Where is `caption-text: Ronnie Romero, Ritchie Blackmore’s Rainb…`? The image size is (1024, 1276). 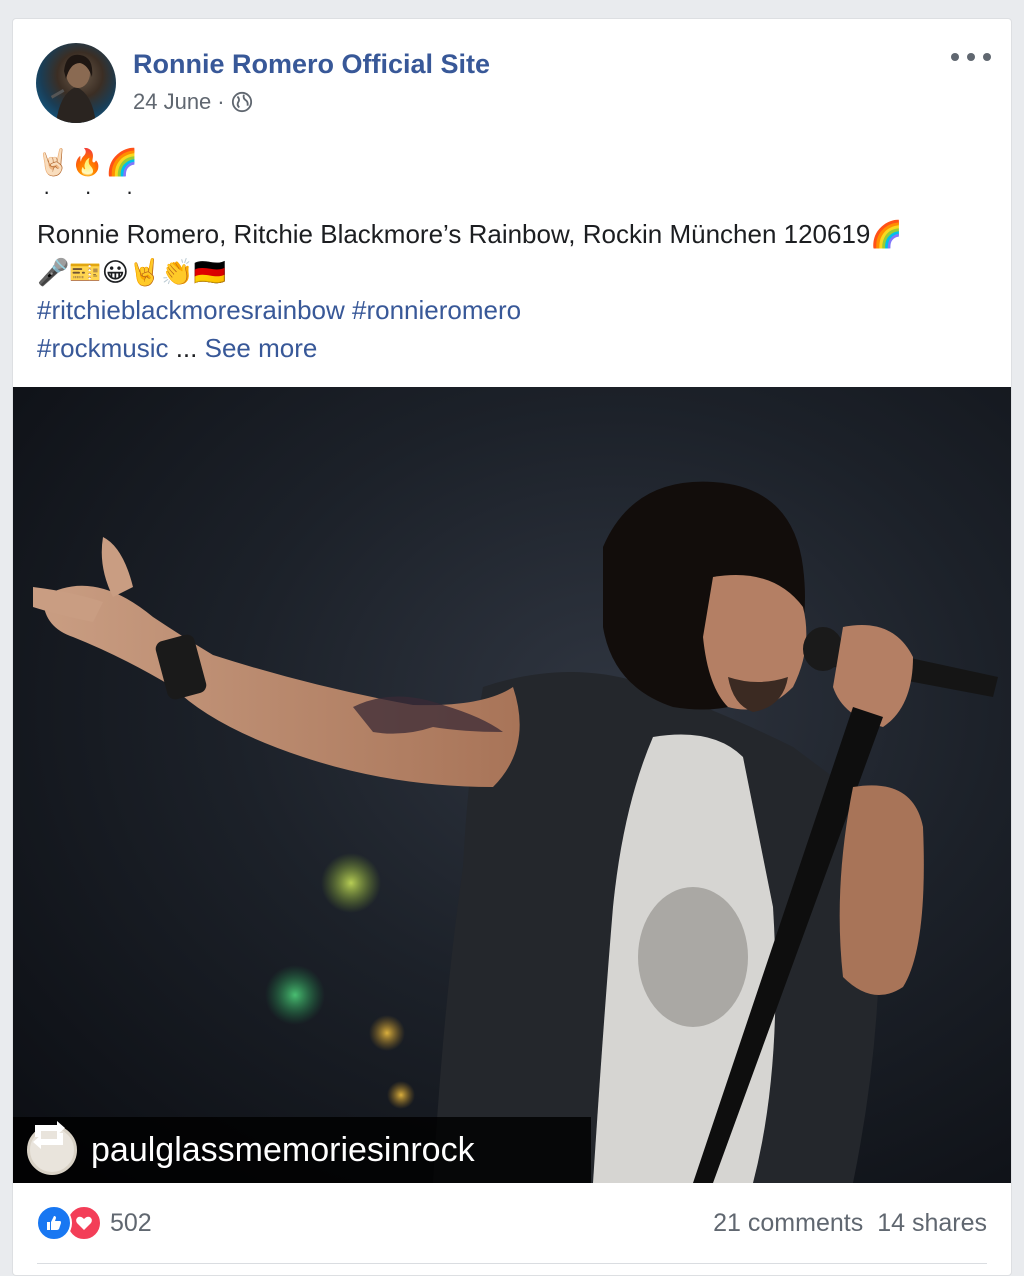
caption-text: Ronnie Romero, Ritchie Blackmore’s Rainb… is located at coordinates (470, 234).